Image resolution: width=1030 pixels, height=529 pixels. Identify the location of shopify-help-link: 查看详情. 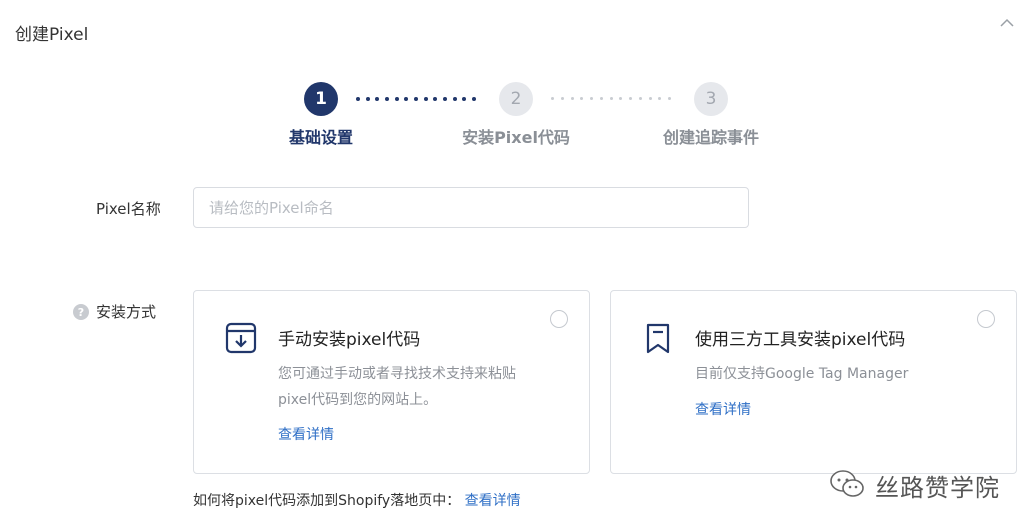
(493, 501).